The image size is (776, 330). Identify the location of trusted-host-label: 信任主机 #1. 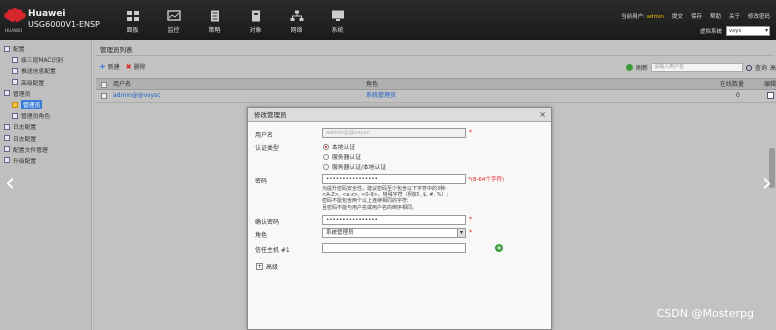
(272, 250).